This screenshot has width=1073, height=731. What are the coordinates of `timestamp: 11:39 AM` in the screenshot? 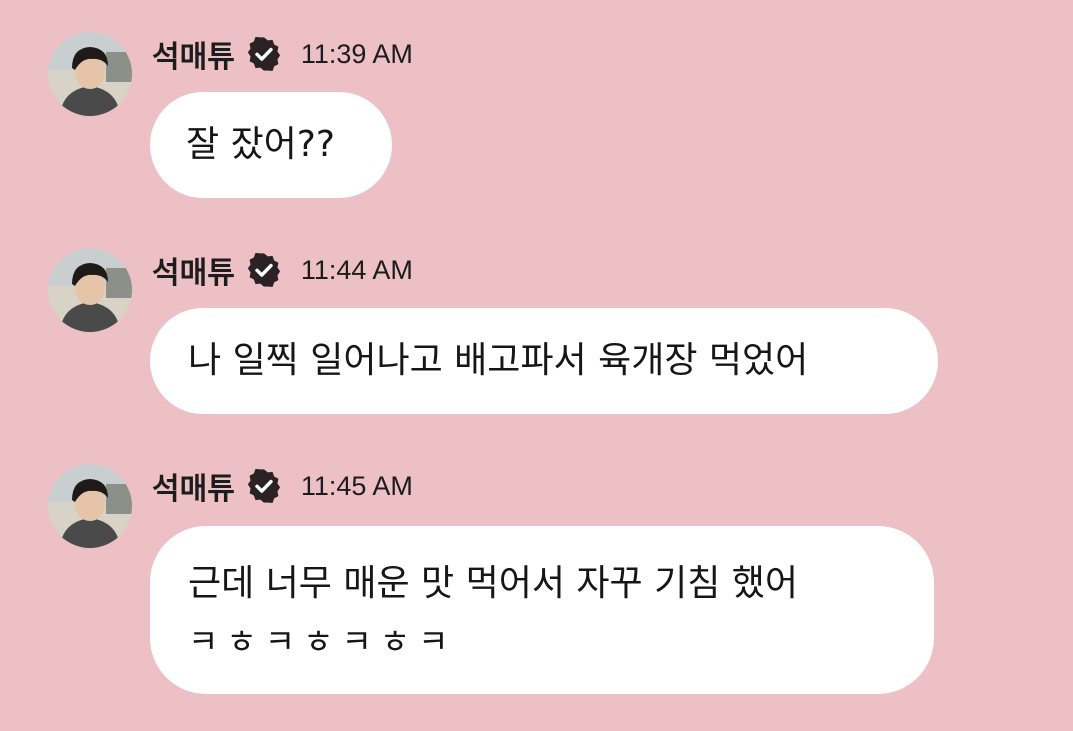 It's located at (356, 53).